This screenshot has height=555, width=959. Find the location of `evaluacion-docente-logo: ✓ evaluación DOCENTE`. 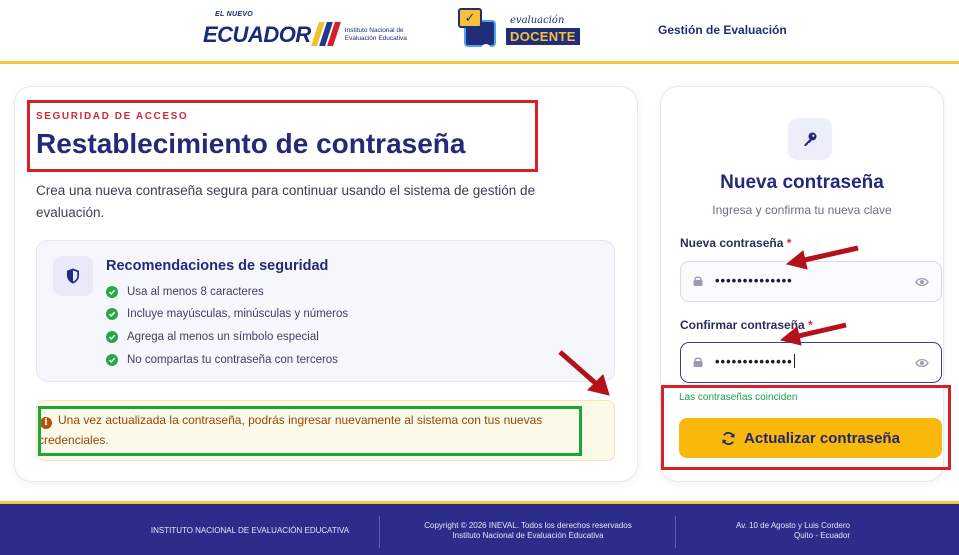

evaluacion-docente-logo: ✓ evaluación DOCENTE is located at coordinates (519, 32).